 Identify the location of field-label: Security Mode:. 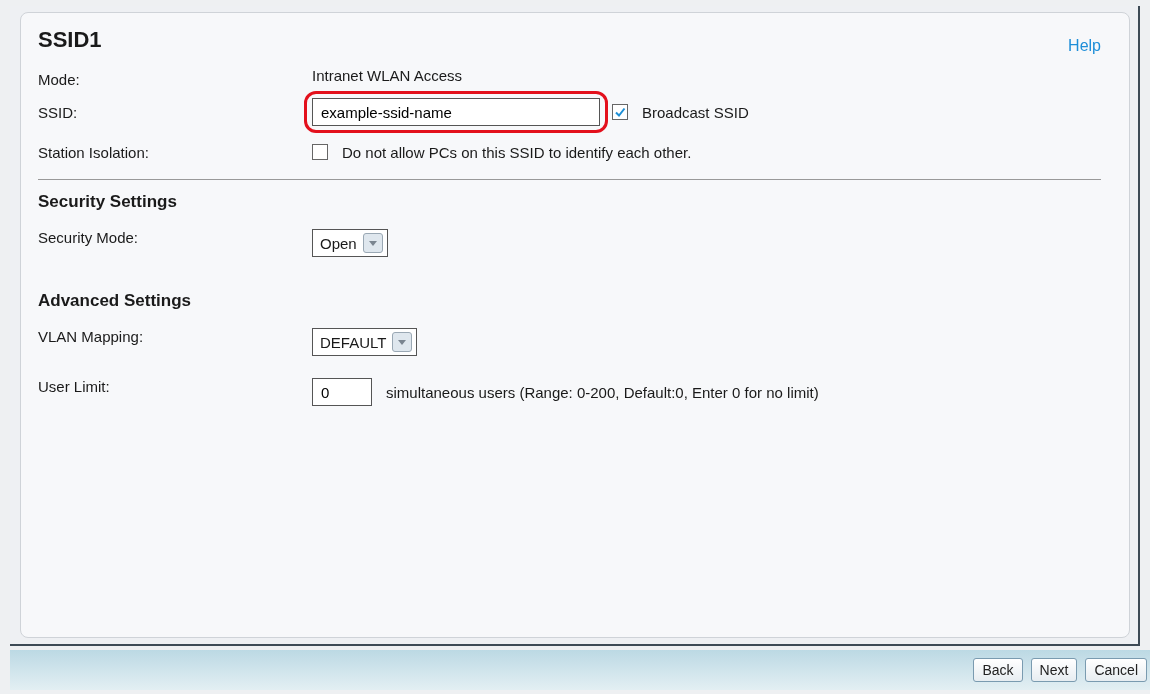
(89, 237).